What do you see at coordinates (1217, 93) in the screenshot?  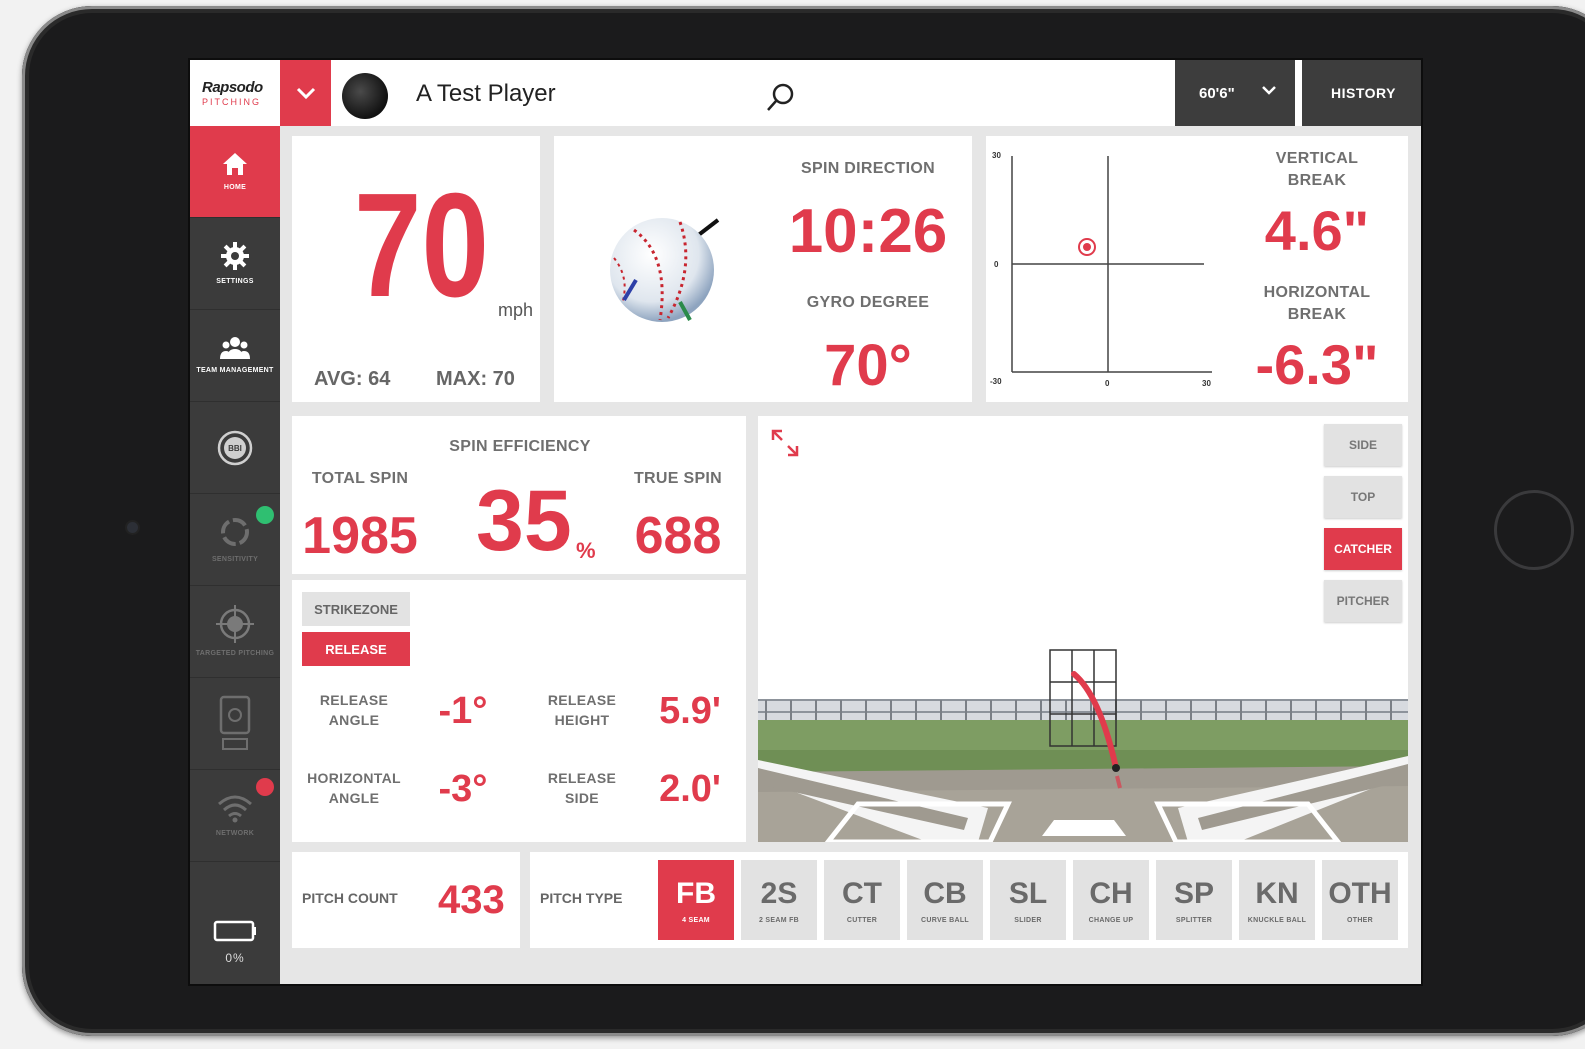 I see `distance-value: 60'6"` at bounding box center [1217, 93].